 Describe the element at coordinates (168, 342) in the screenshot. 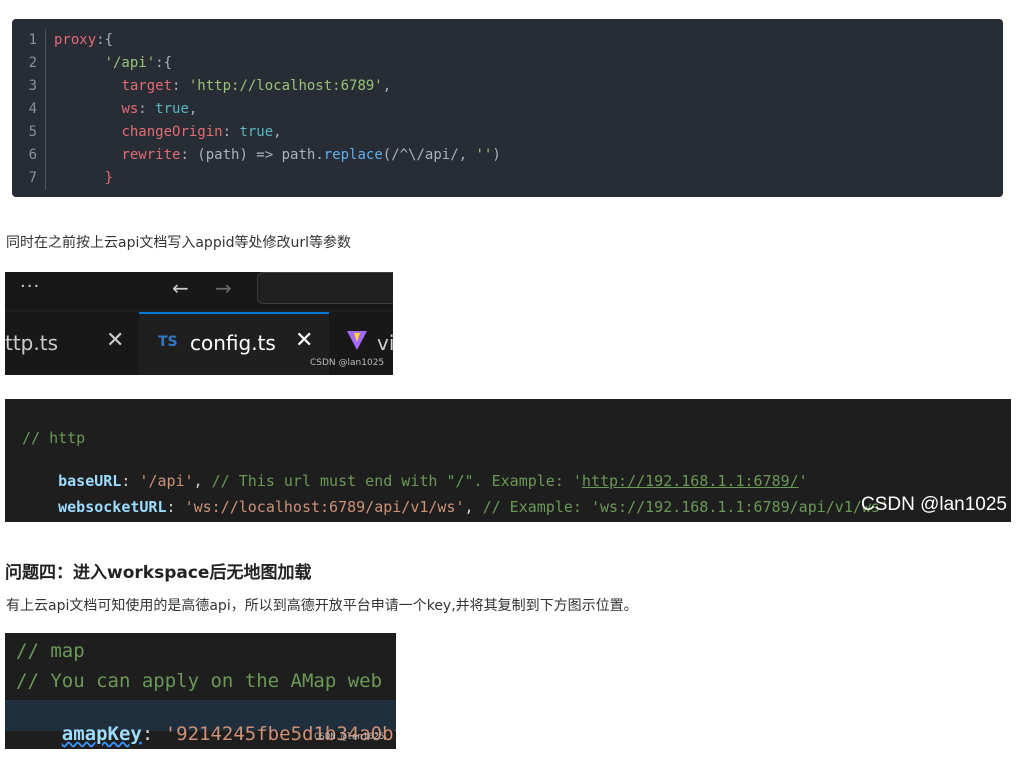

I see `typescript-icon: TS` at that location.